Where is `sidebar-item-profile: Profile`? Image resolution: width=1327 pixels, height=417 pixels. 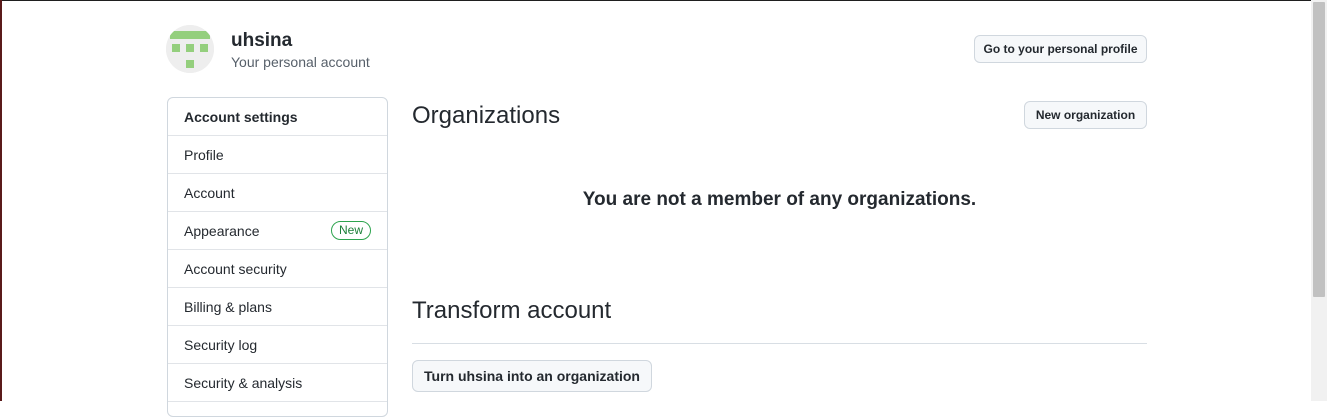
sidebar-item-profile: Profile is located at coordinates (277, 155).